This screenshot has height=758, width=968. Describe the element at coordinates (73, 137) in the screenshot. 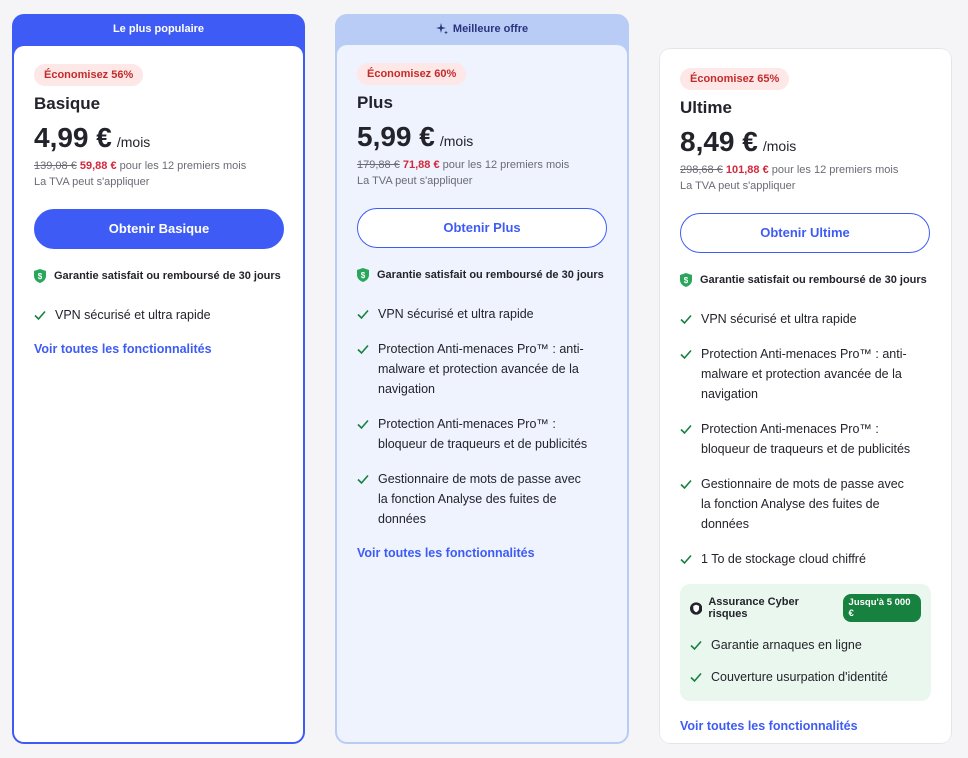

I see `monthly-price: 4,99 €` at that location.